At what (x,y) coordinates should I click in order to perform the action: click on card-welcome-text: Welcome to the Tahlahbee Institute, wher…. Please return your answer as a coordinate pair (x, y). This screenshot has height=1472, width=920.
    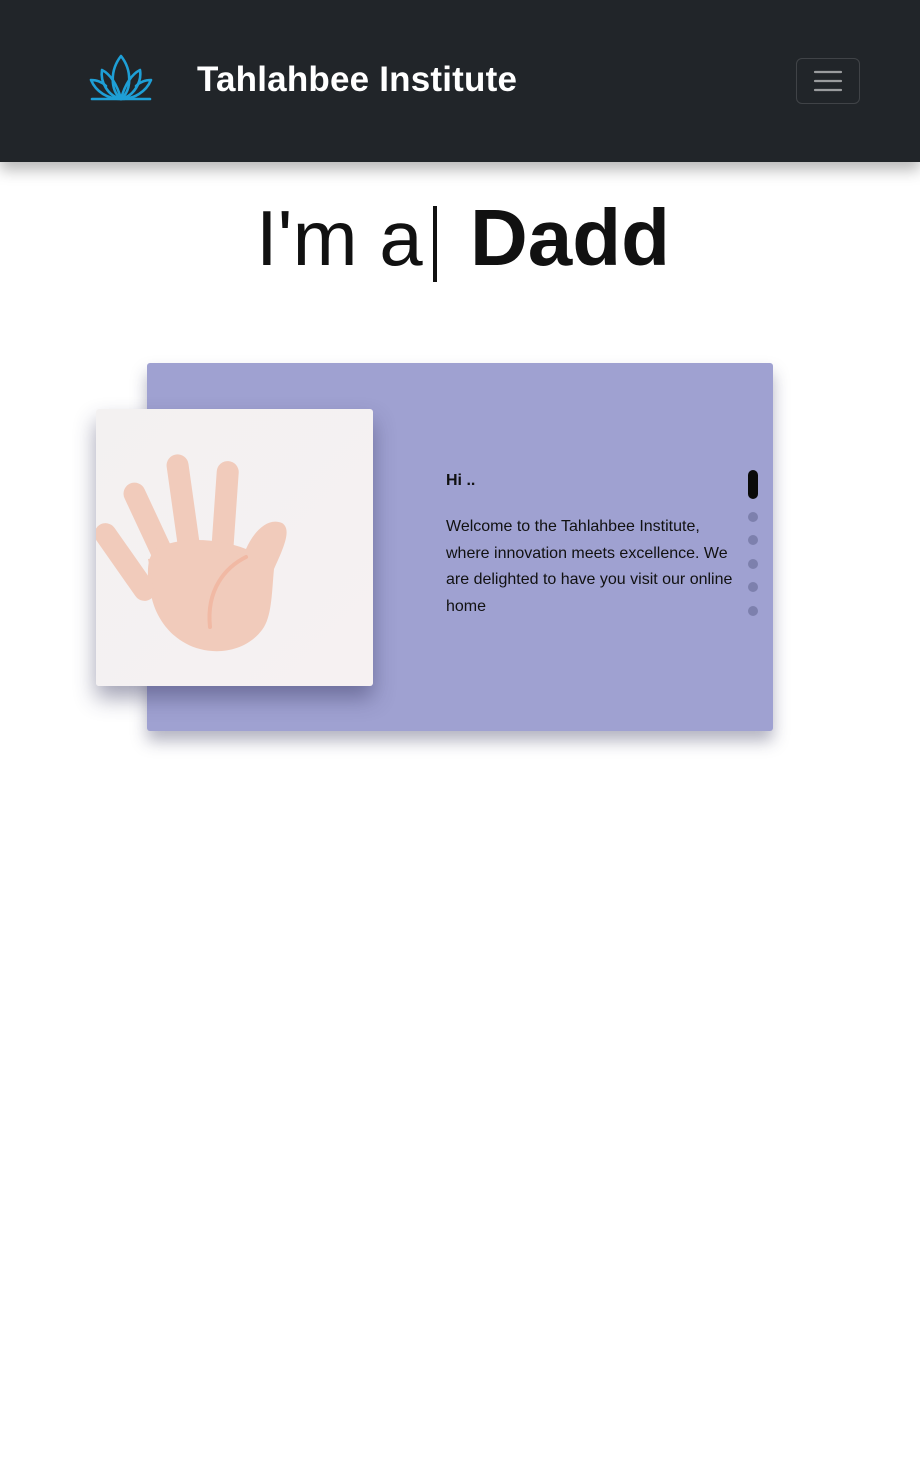
    Looking at the image, I should click on (589, 566).